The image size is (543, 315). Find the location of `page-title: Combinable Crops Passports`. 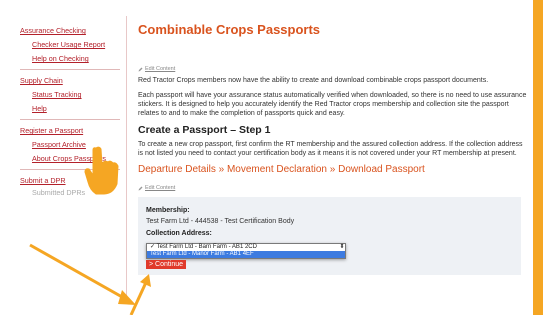

page-title: Combinable Crops Passports is located at coordinates (229, 29).